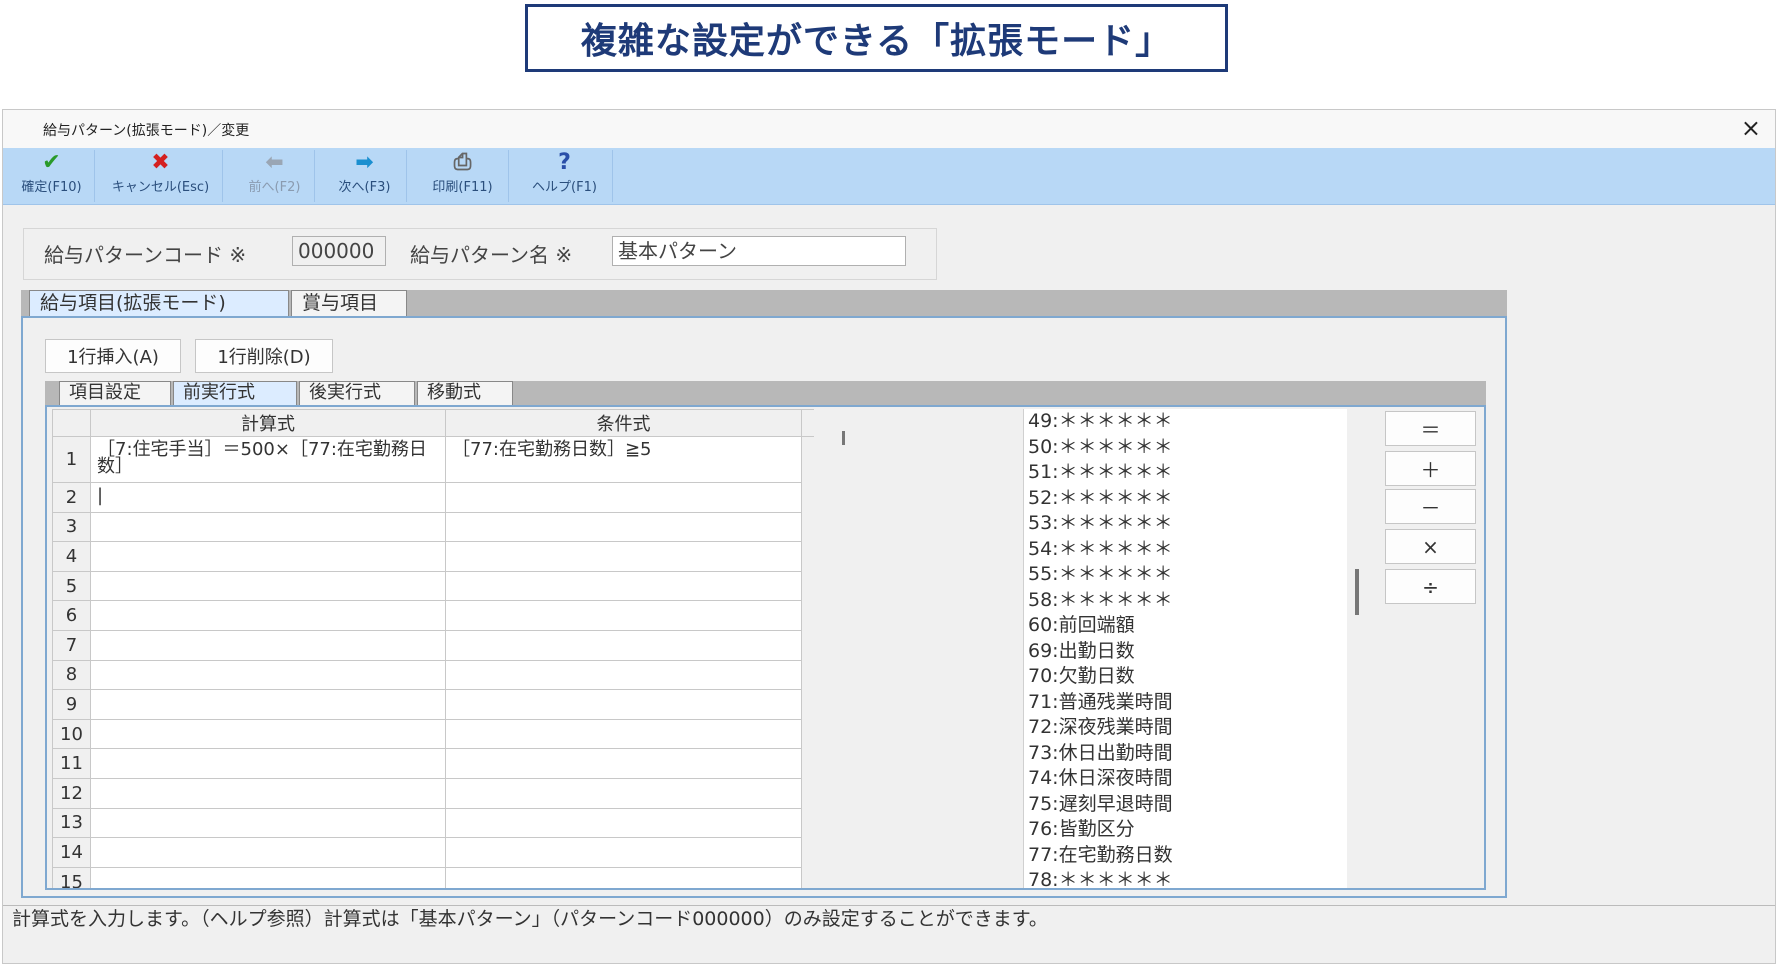  What do you see at coordinates (1195, 524) in the screenshot?
I see `list-item: 53:＊＊＊＊＊＊` at bounding box center [1195, 524].